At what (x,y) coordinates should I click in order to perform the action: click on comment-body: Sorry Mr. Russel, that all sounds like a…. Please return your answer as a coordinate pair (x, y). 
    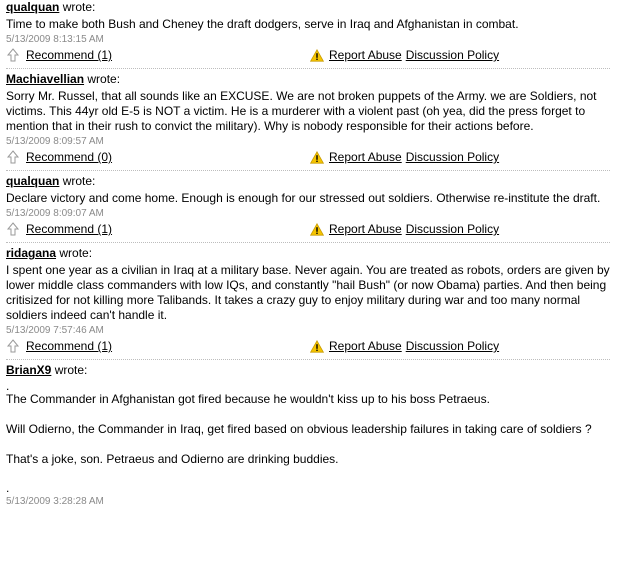
    Looking at the image, I should click on (308, 111).